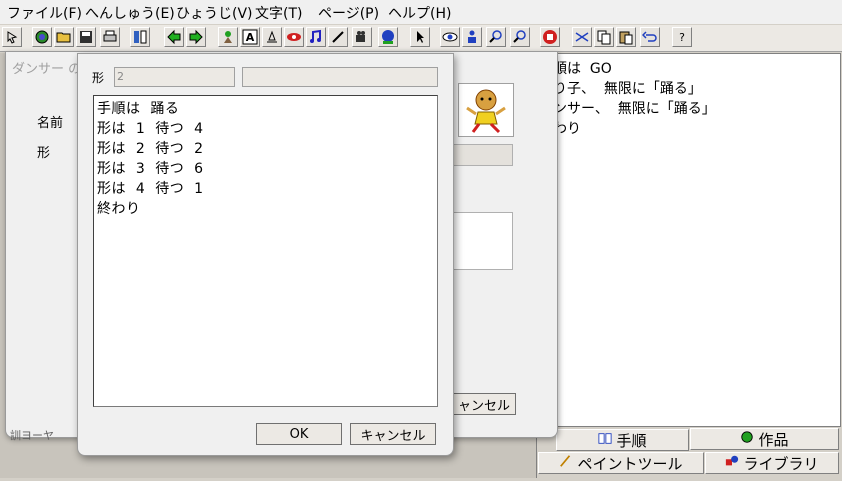  Describe the element at coordinates (130, 13) in the screenshot. I see `menu-edit: へんしゅう(E)` at that location.